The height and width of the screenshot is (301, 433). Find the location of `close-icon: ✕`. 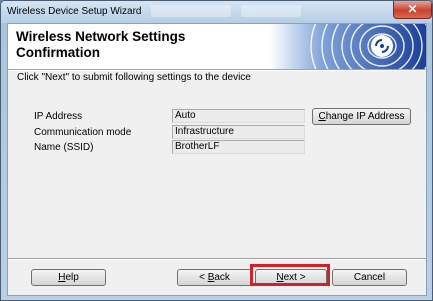

close-icon: ✕ is located at coordinates (412, 9).